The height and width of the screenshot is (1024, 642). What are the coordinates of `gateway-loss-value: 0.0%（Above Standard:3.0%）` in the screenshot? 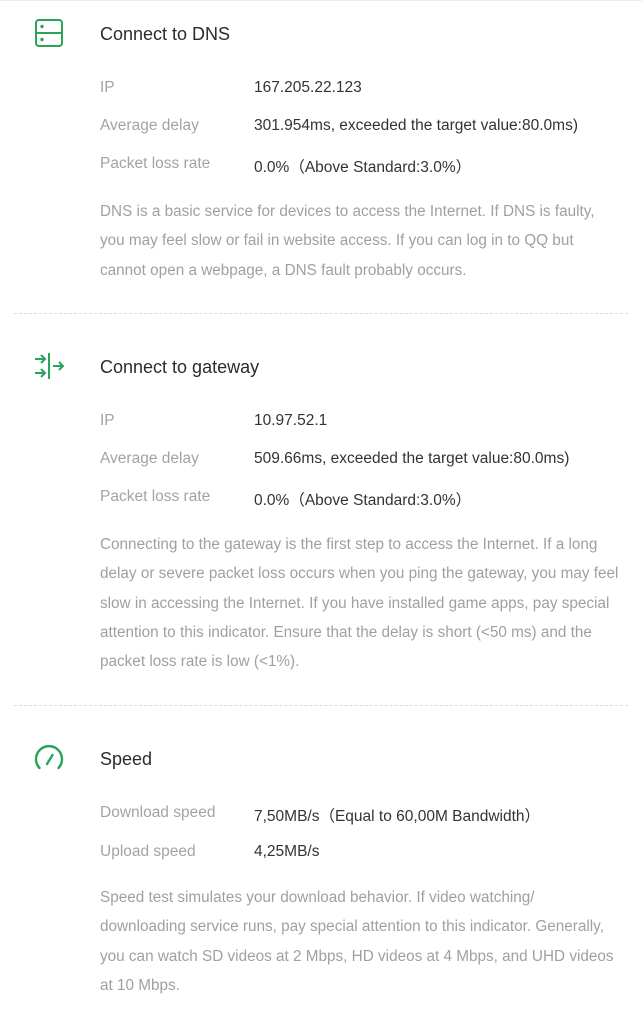 It's located at (363, 500).